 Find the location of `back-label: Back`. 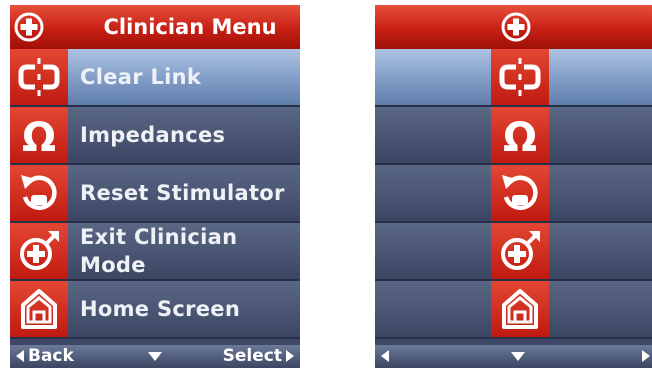

back-label: Back is located at coordinates (51, 356).